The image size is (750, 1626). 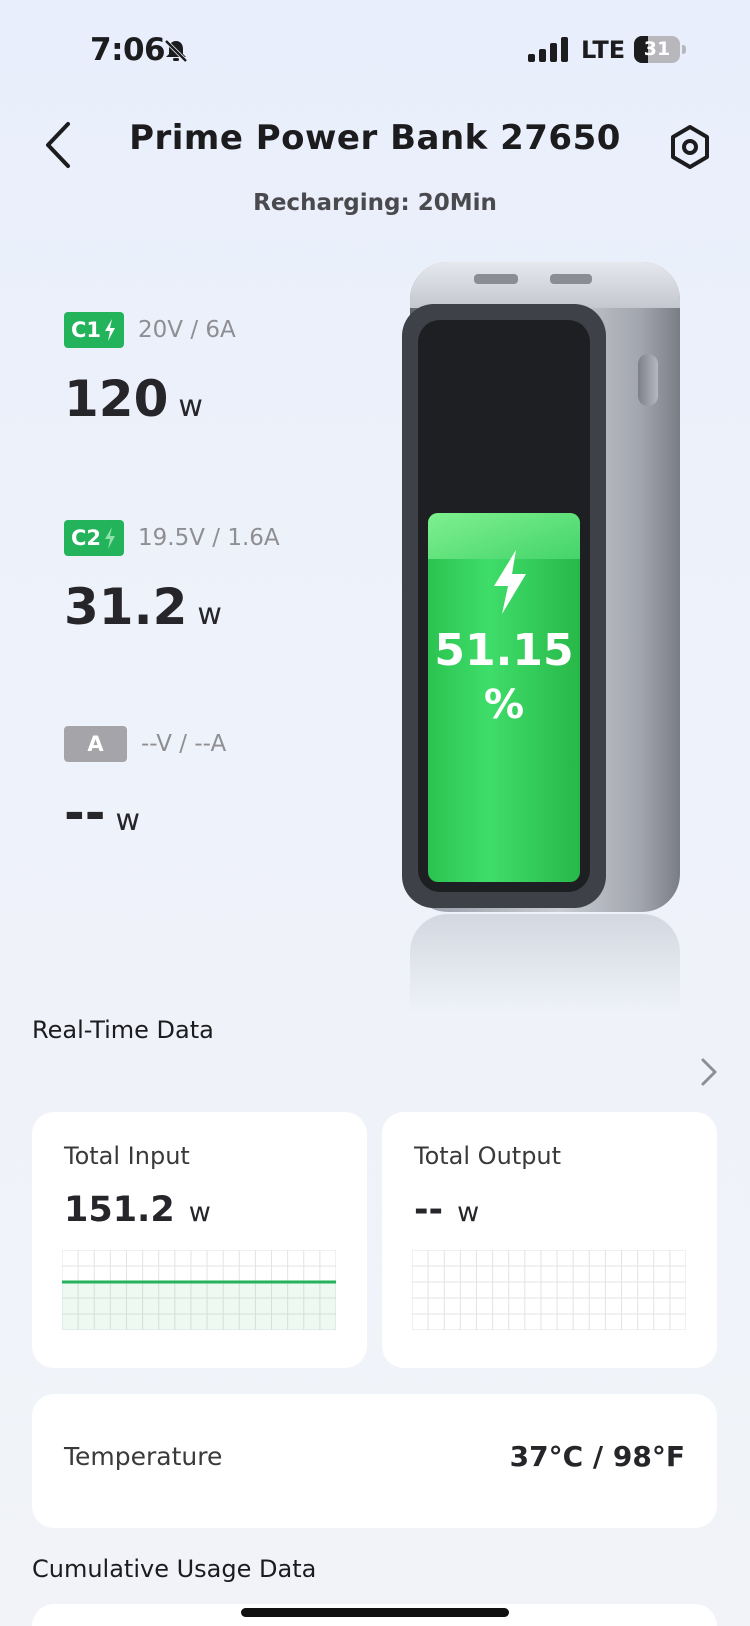 What do you see at coordinates (375, 138) in the screenshot?
I see `page-title: Prime Power Bank 27650` at bounding box center [375, 138].